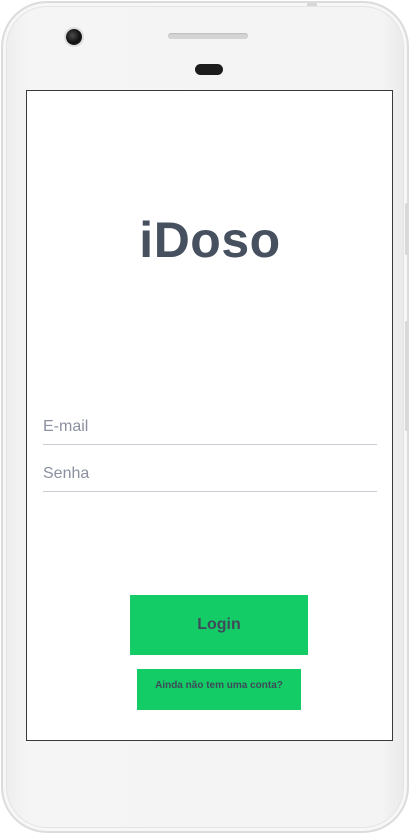 The image size is (412, 836). Describe the element at coordinates (210, 474) in the screenshot. I see `password-input` at that location.